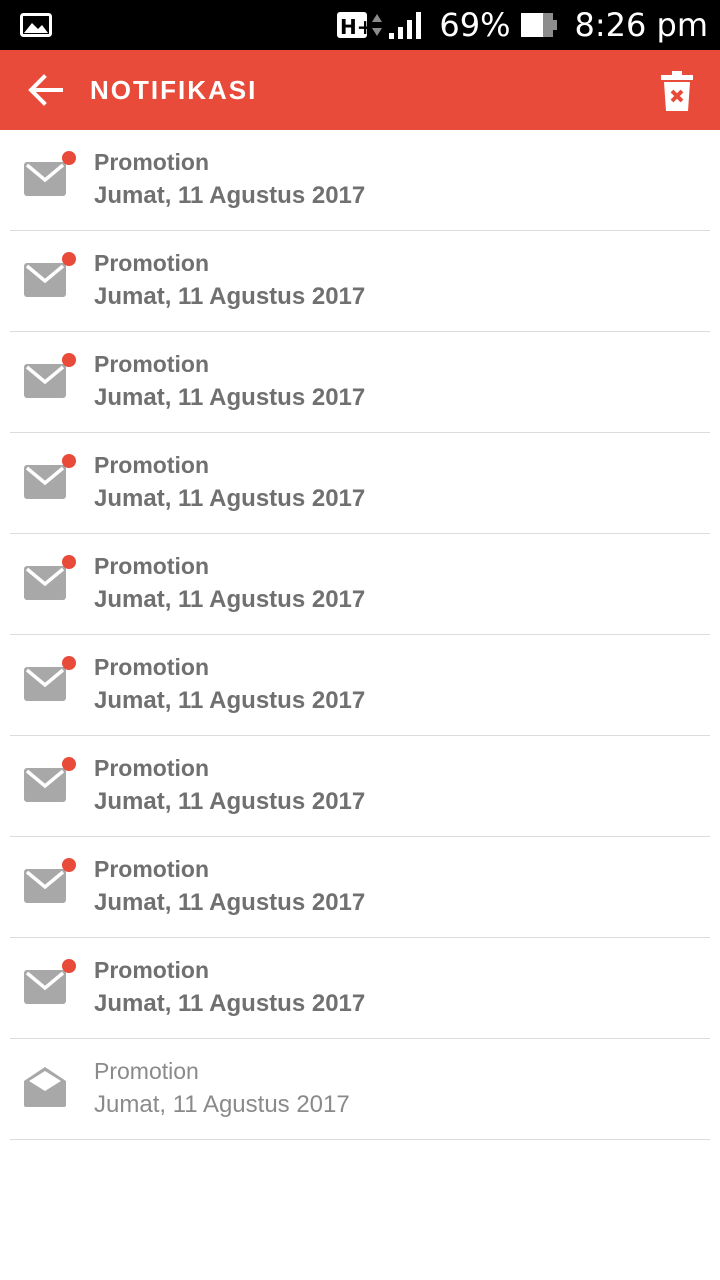  What do you see at coordinates (405, 25) in the screenshot?
I see `signal-icon` at bounding box center [405, 25].